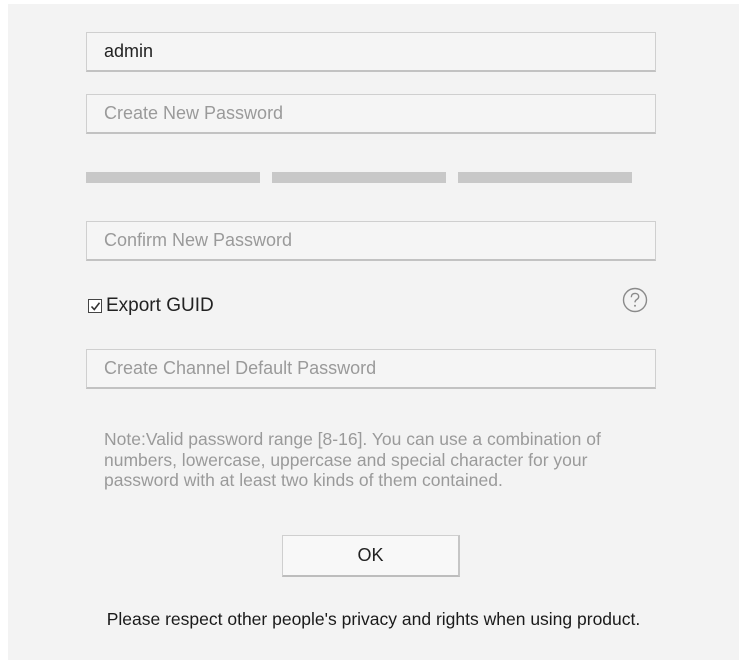 The height and width of the screenshot is (666, 747). I want to click on export-guid-option: Export GUID, so click(151, 306).